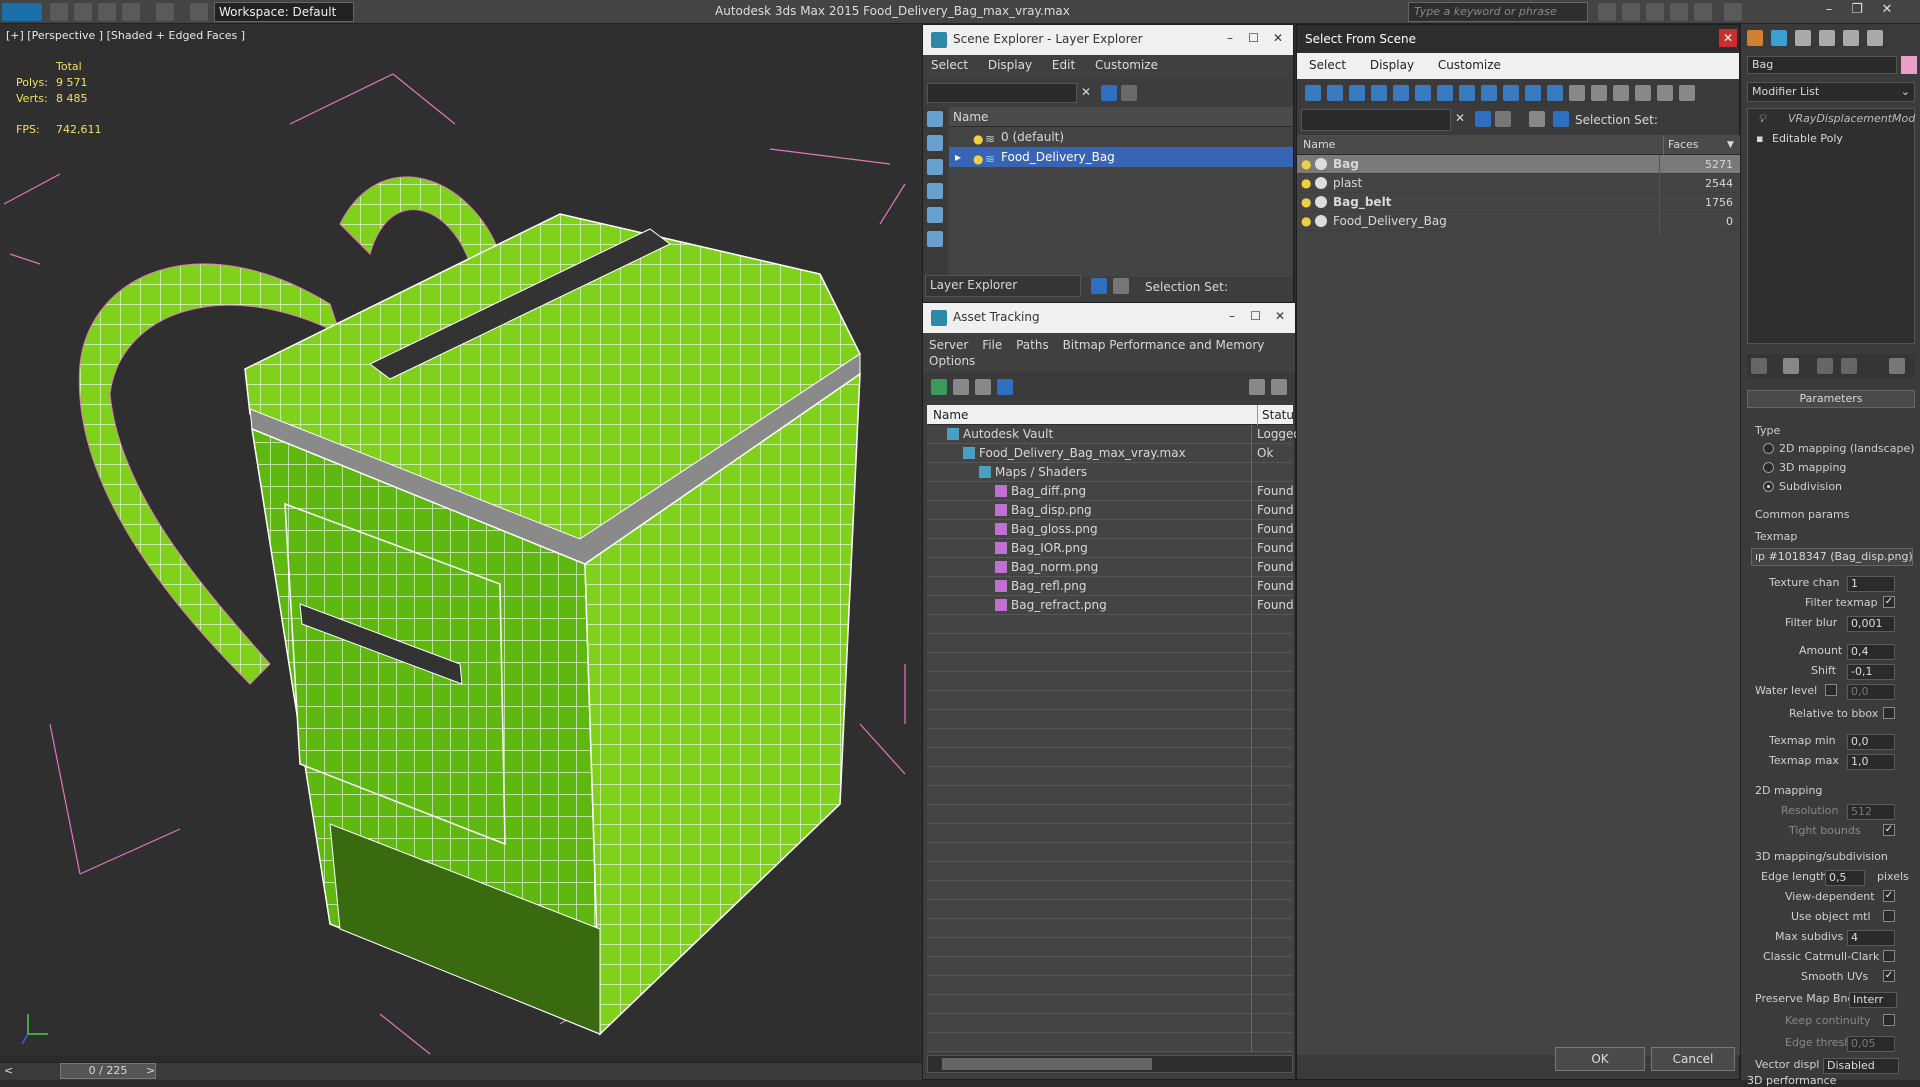 Image resolution: width=1920 pixels, height=1087 pixels. What do you see at coordinates (1875, 38) in the screenshot?
I see `utilities-tab-icon` at bounding box center [1875, 38].